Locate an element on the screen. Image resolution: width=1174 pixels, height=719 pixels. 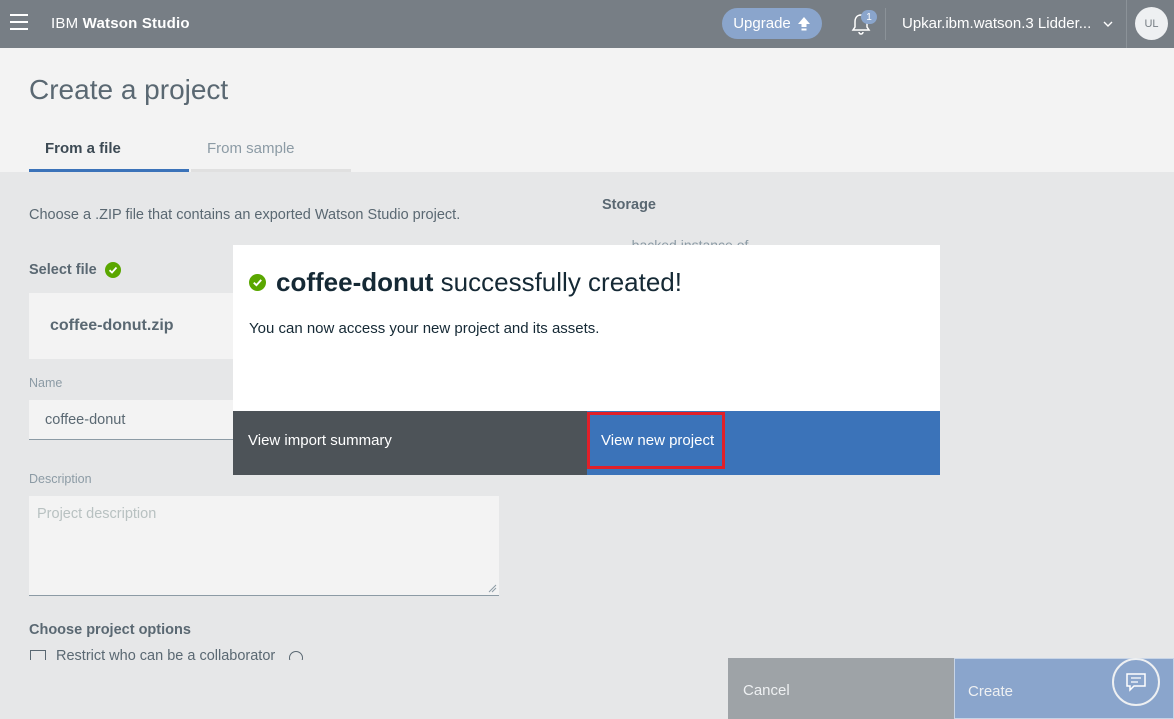
restrict-collaborator-option: Restrict who can be a collaborator is located at coordinates (167, 654).